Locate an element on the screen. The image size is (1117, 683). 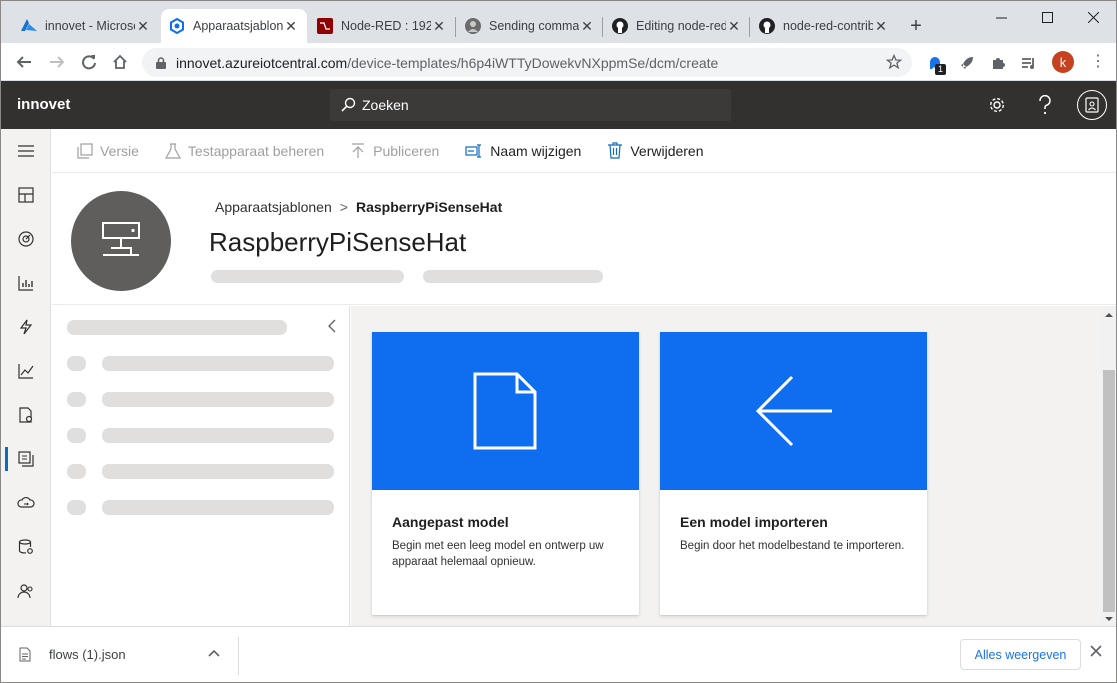
tab-editing-node-red: Editing node-red ✕ is located at coordinates (677, 26).